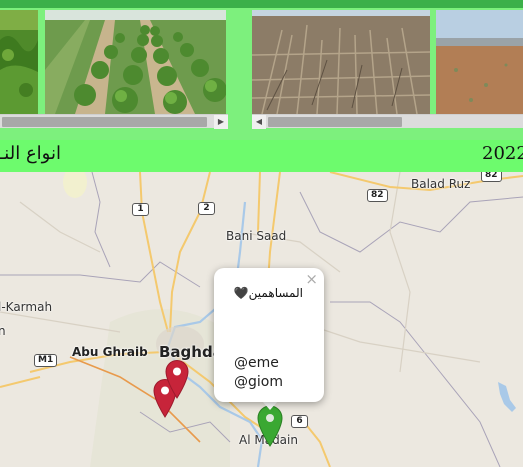 This screenshot has width=523, height=467. I want to click on route-shield-m1: M1, so click(46, 360).